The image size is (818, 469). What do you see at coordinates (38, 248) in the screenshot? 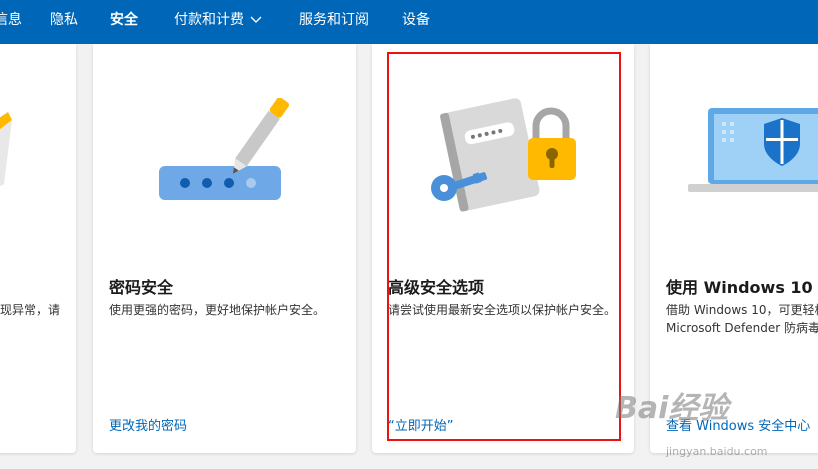
I see `card-partial-left: 现异常，请` at bounding box center [38, 248].